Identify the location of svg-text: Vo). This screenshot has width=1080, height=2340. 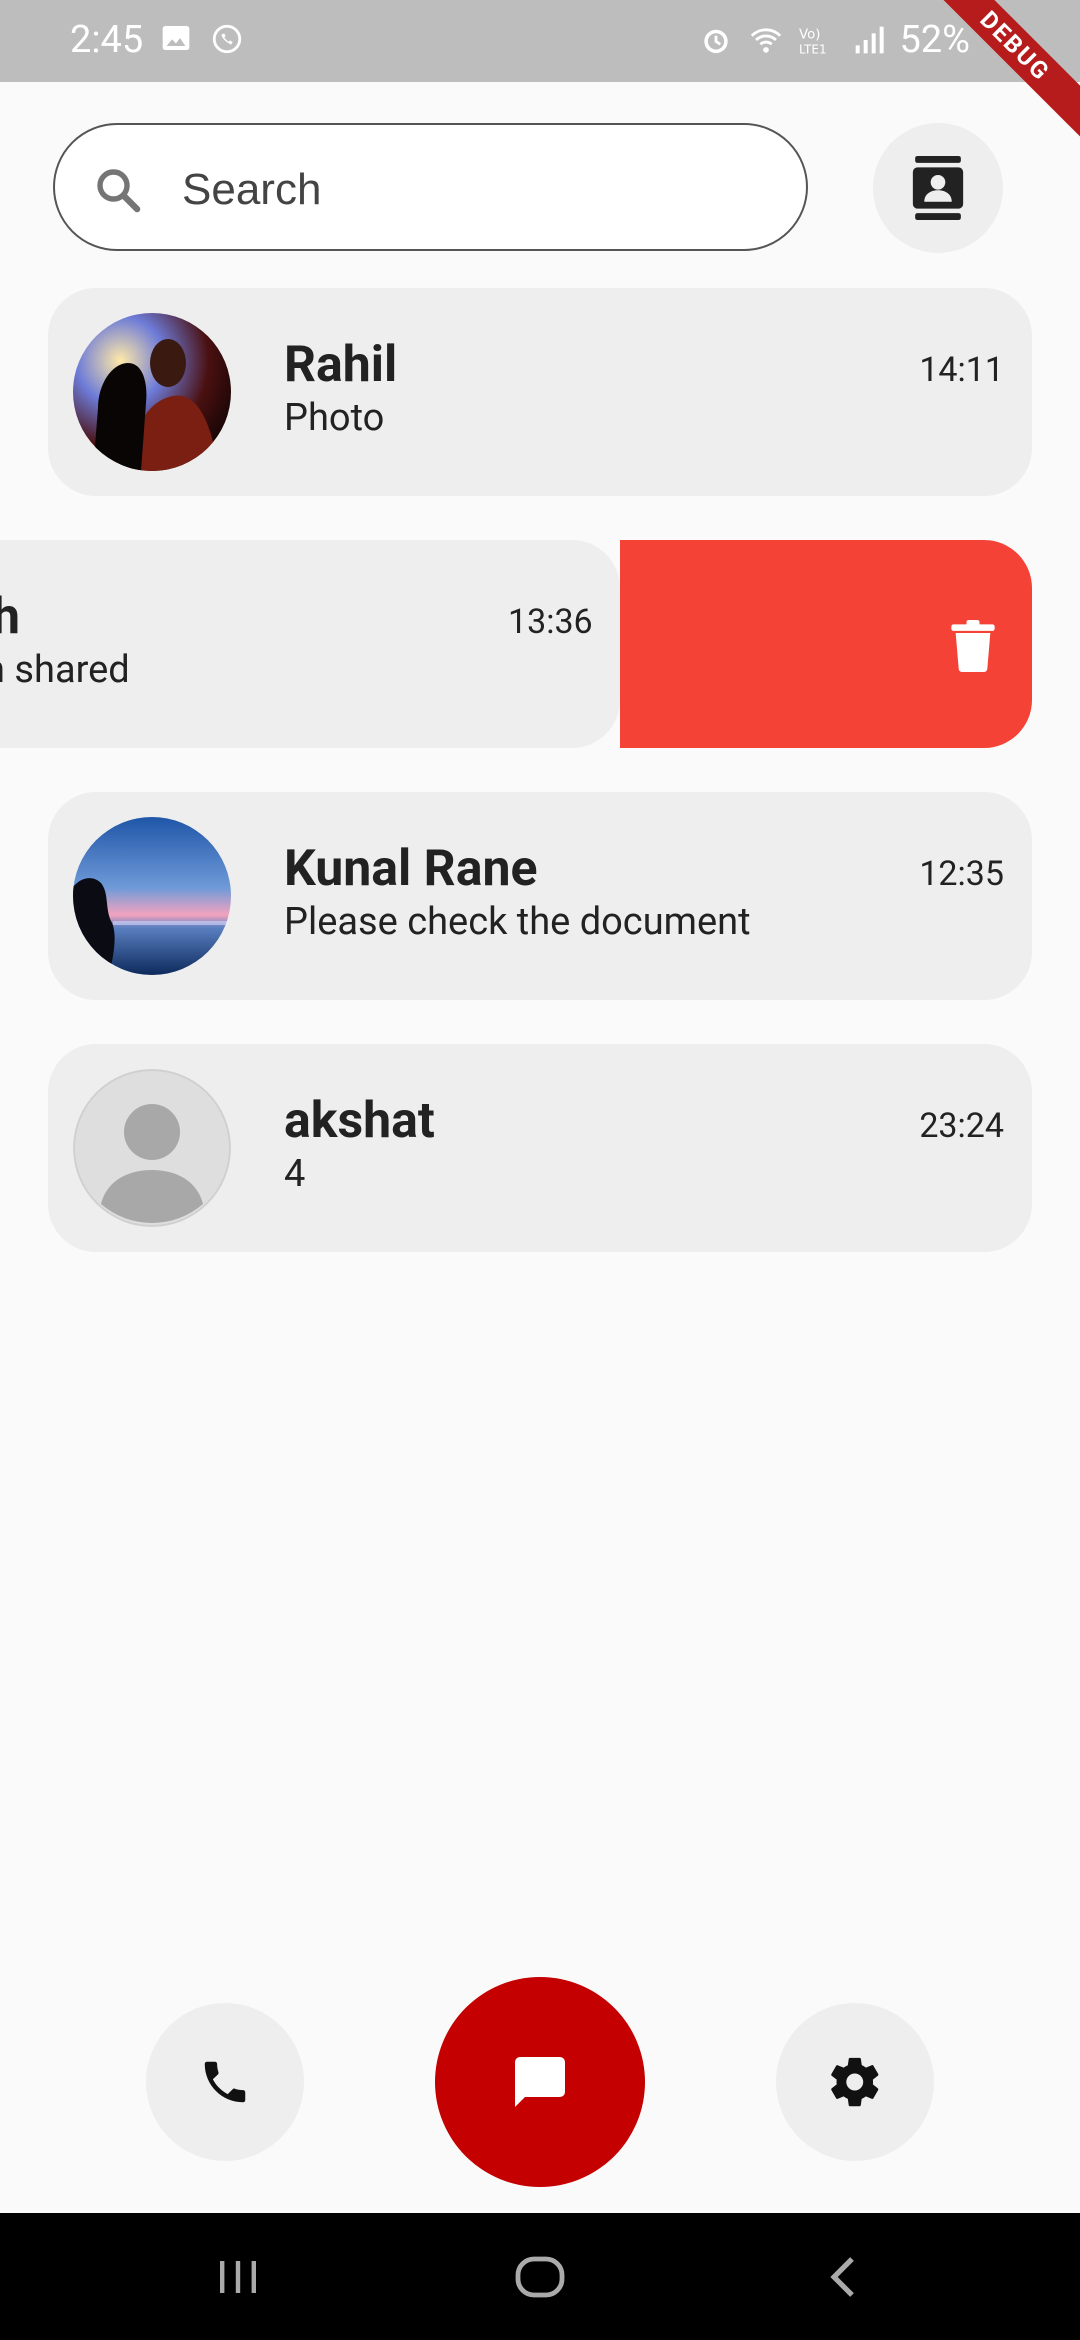
(809, 35).